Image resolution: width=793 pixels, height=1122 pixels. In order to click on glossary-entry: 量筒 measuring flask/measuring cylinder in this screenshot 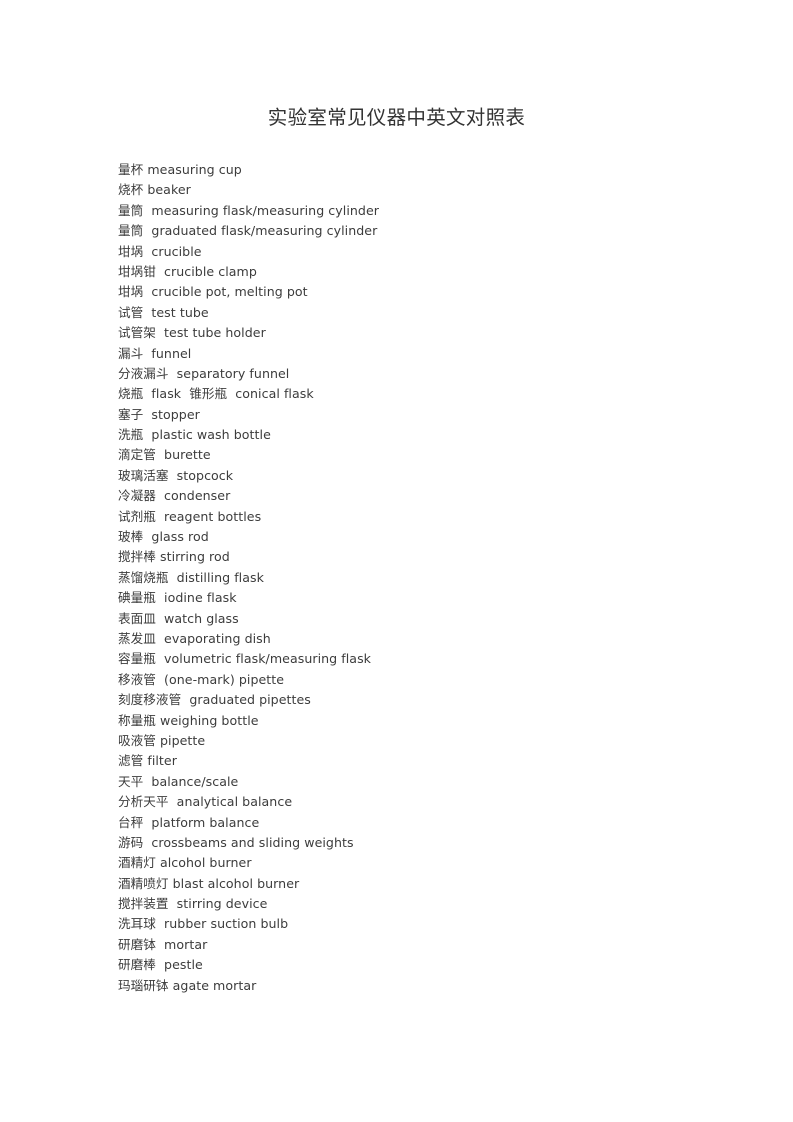, I will do `click(248, 210)`.